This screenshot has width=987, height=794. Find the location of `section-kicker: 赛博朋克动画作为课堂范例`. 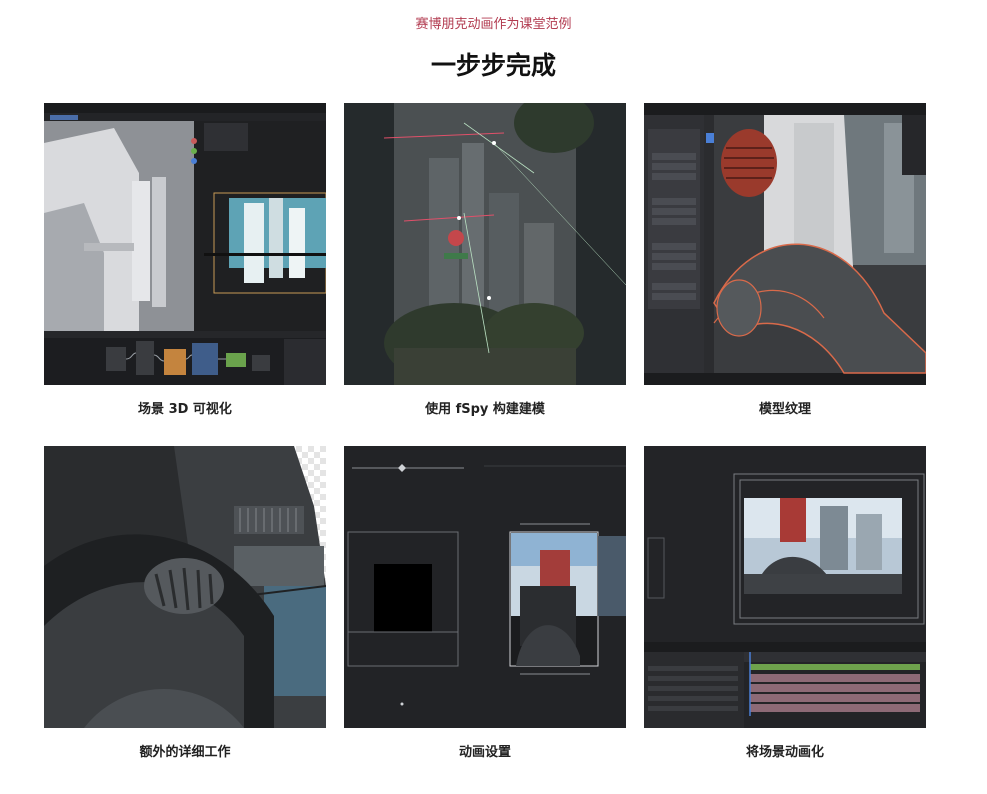

section-kicker: 赛博朋克动画作为课堂范例 is located at coordinates (493, 24).